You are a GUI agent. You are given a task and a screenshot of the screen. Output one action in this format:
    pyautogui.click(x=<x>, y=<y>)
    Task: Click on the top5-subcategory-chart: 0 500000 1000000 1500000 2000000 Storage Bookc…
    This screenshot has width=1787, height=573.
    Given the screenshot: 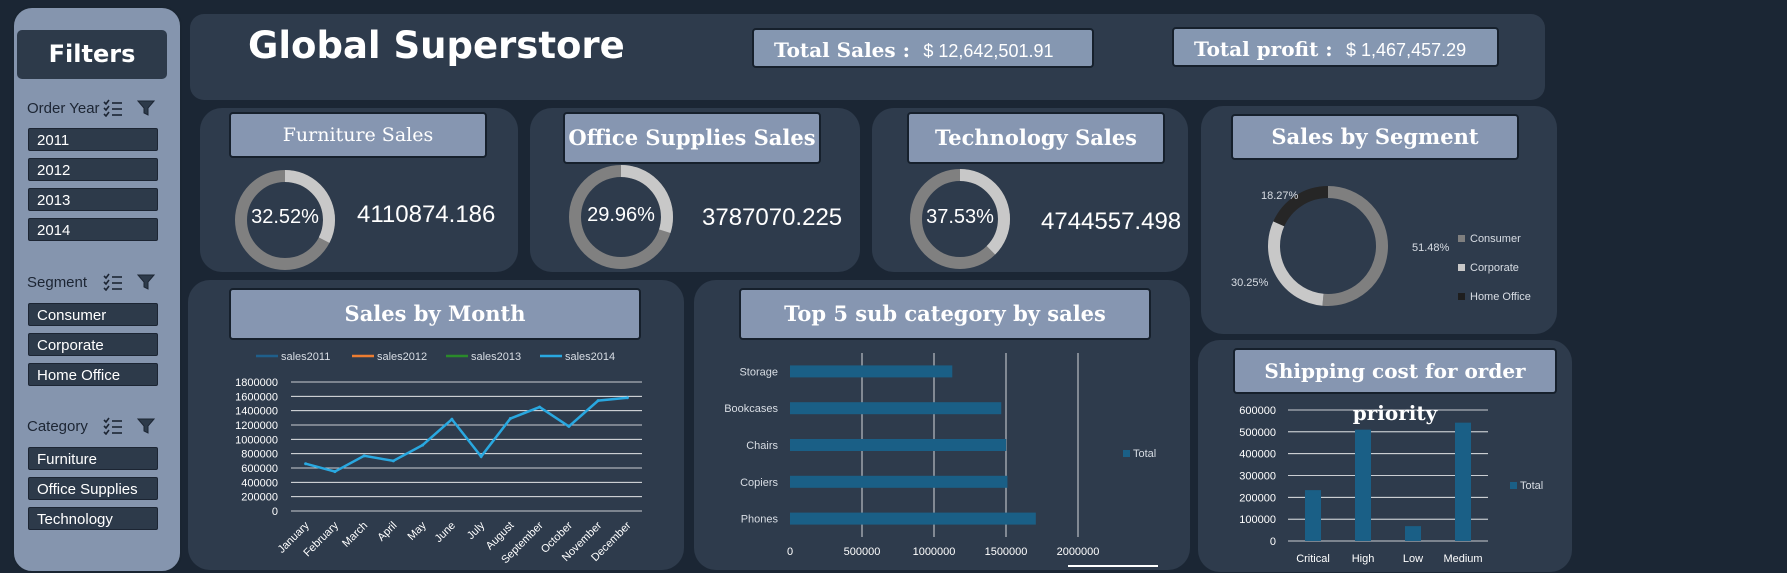 What is the action you would take?
    pyautogui.click(x=940, y=455)
    